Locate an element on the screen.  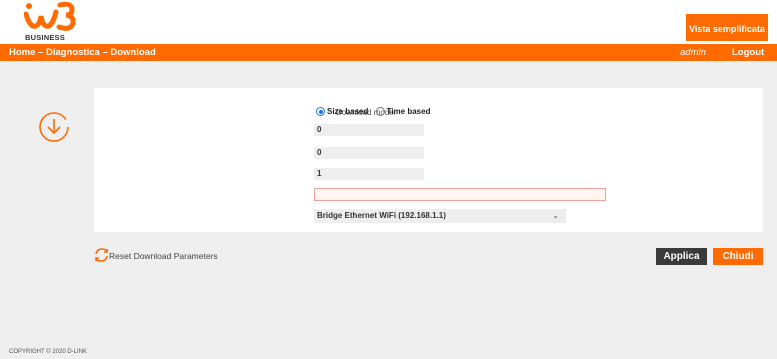
download-mode-radio-group: Size based Time based is located at coordinates (373, 111).